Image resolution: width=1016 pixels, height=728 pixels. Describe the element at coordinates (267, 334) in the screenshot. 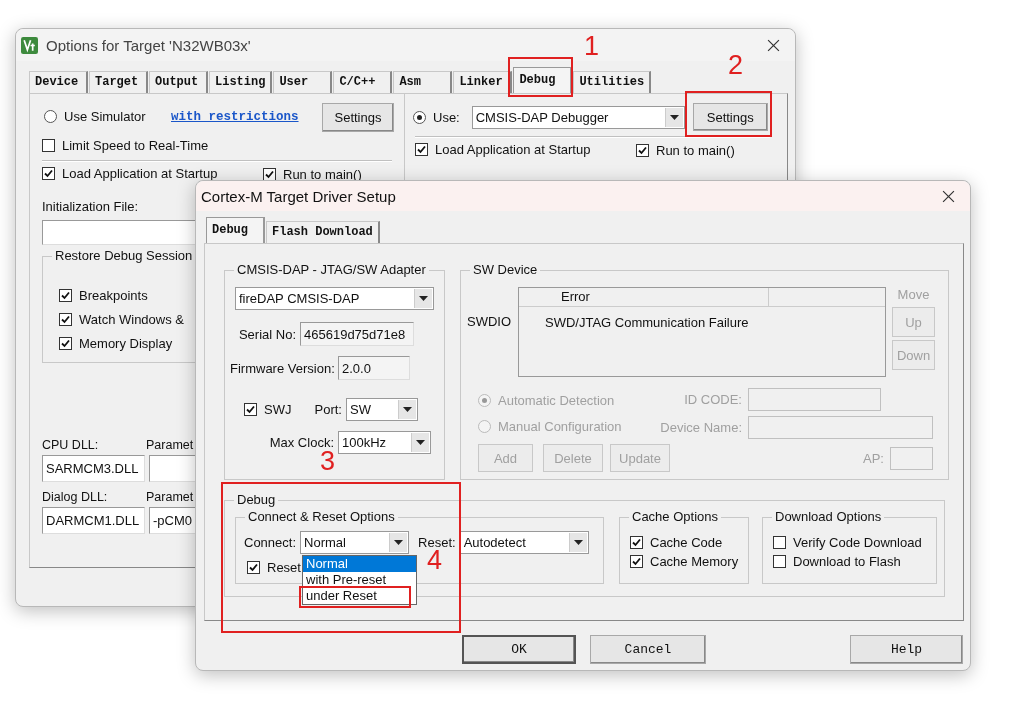

I see `field-label: Serial No:` at that location.